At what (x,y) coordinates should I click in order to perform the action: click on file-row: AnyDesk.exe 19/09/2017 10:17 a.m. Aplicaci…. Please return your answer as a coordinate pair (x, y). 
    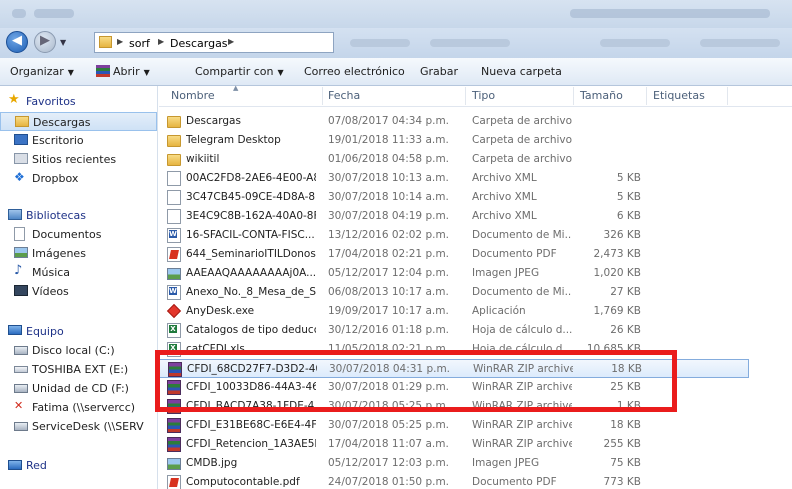
    Looking at the image, I should click on (454, 311).